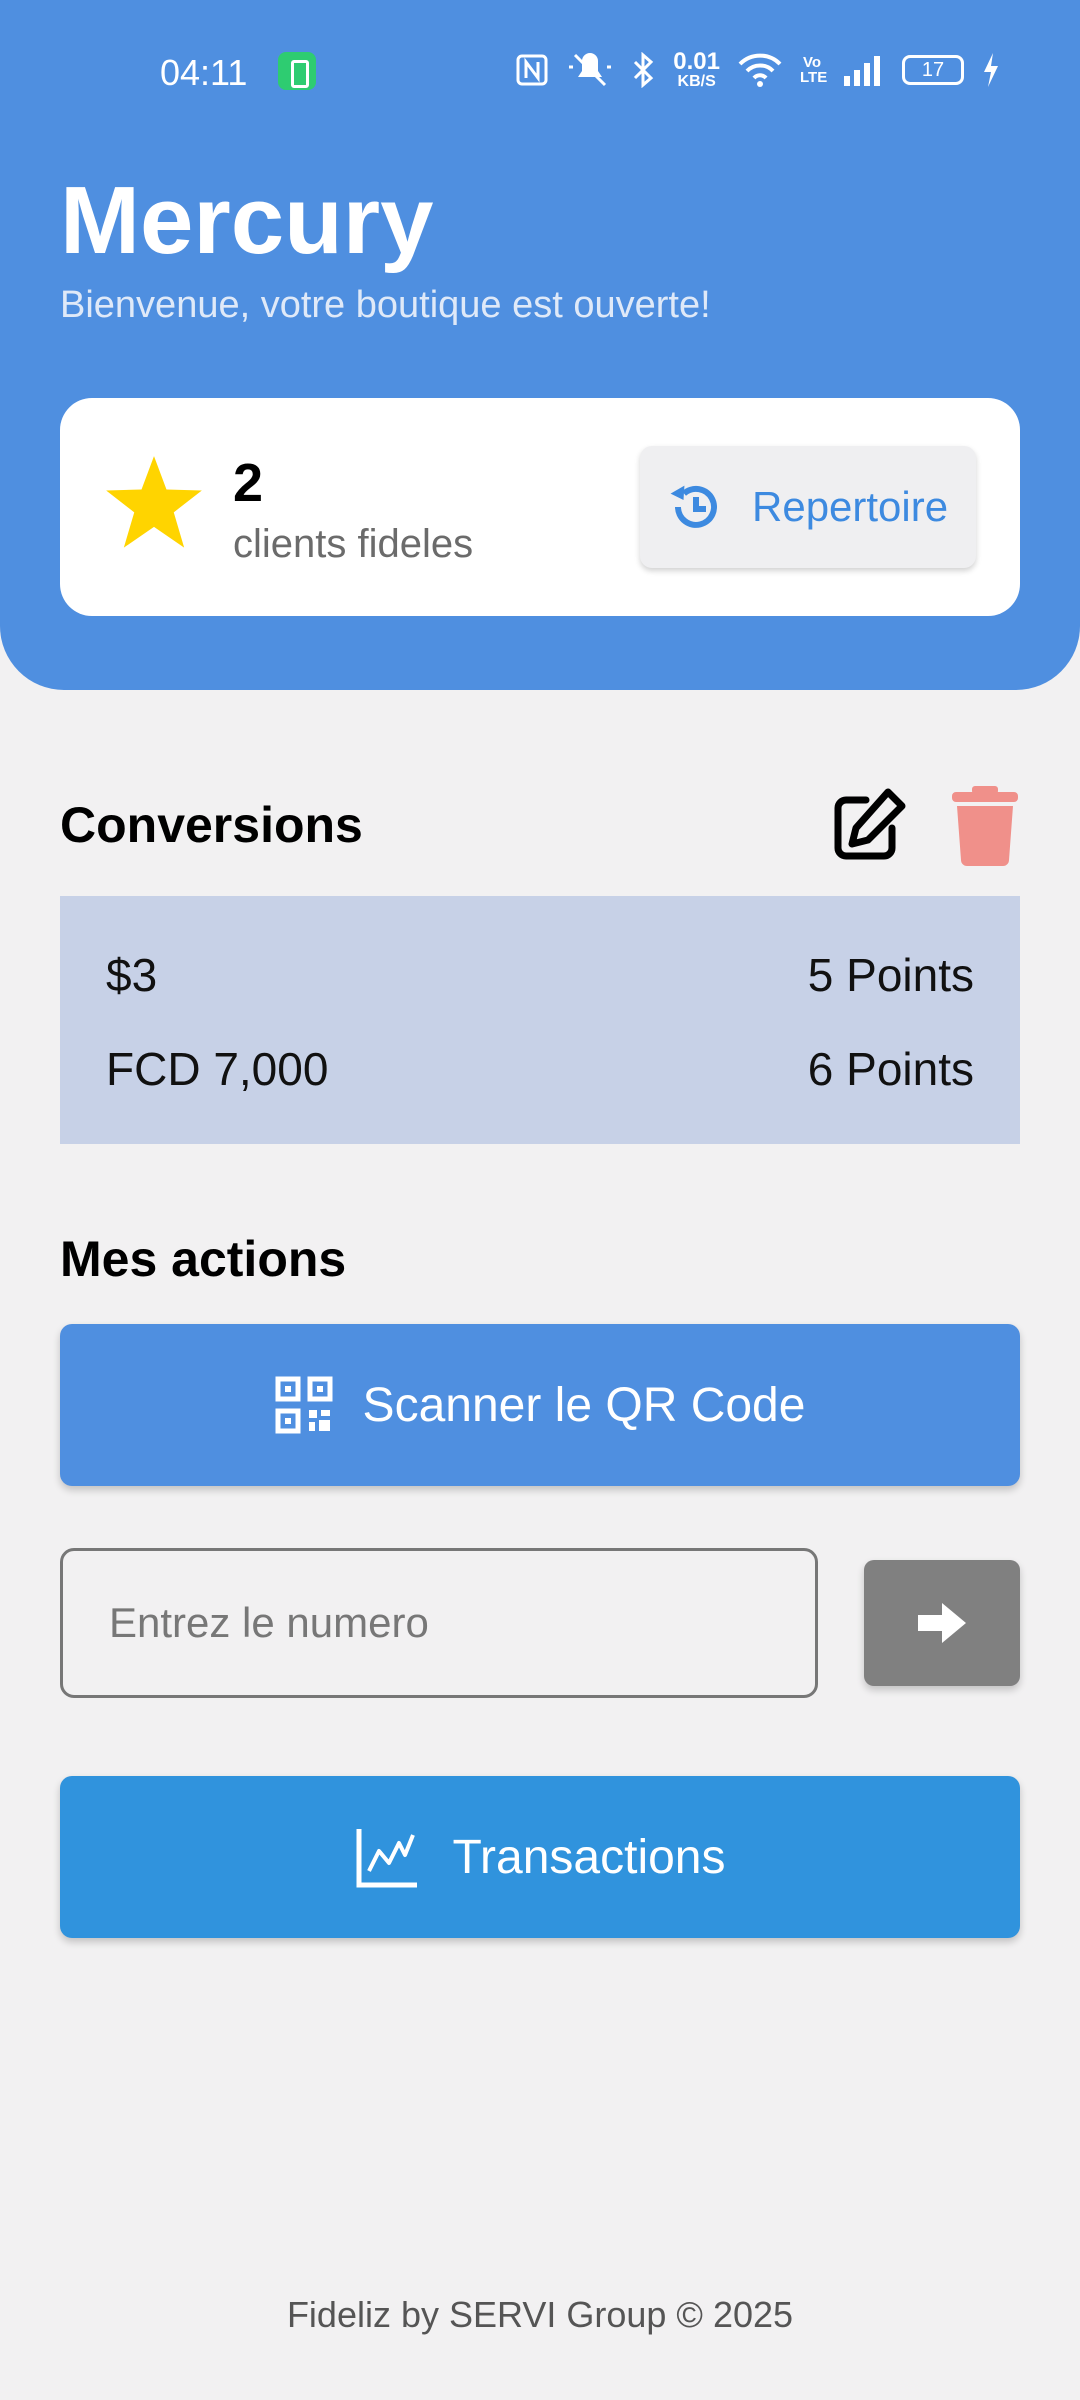 Image resolution: width=1080 pixels, height=2400 pixels. What do you see at coordinates (217, 1069) in the screenshot?
I see `conversion-amount: FCD 7,000` at bounding box center [217, 1069].